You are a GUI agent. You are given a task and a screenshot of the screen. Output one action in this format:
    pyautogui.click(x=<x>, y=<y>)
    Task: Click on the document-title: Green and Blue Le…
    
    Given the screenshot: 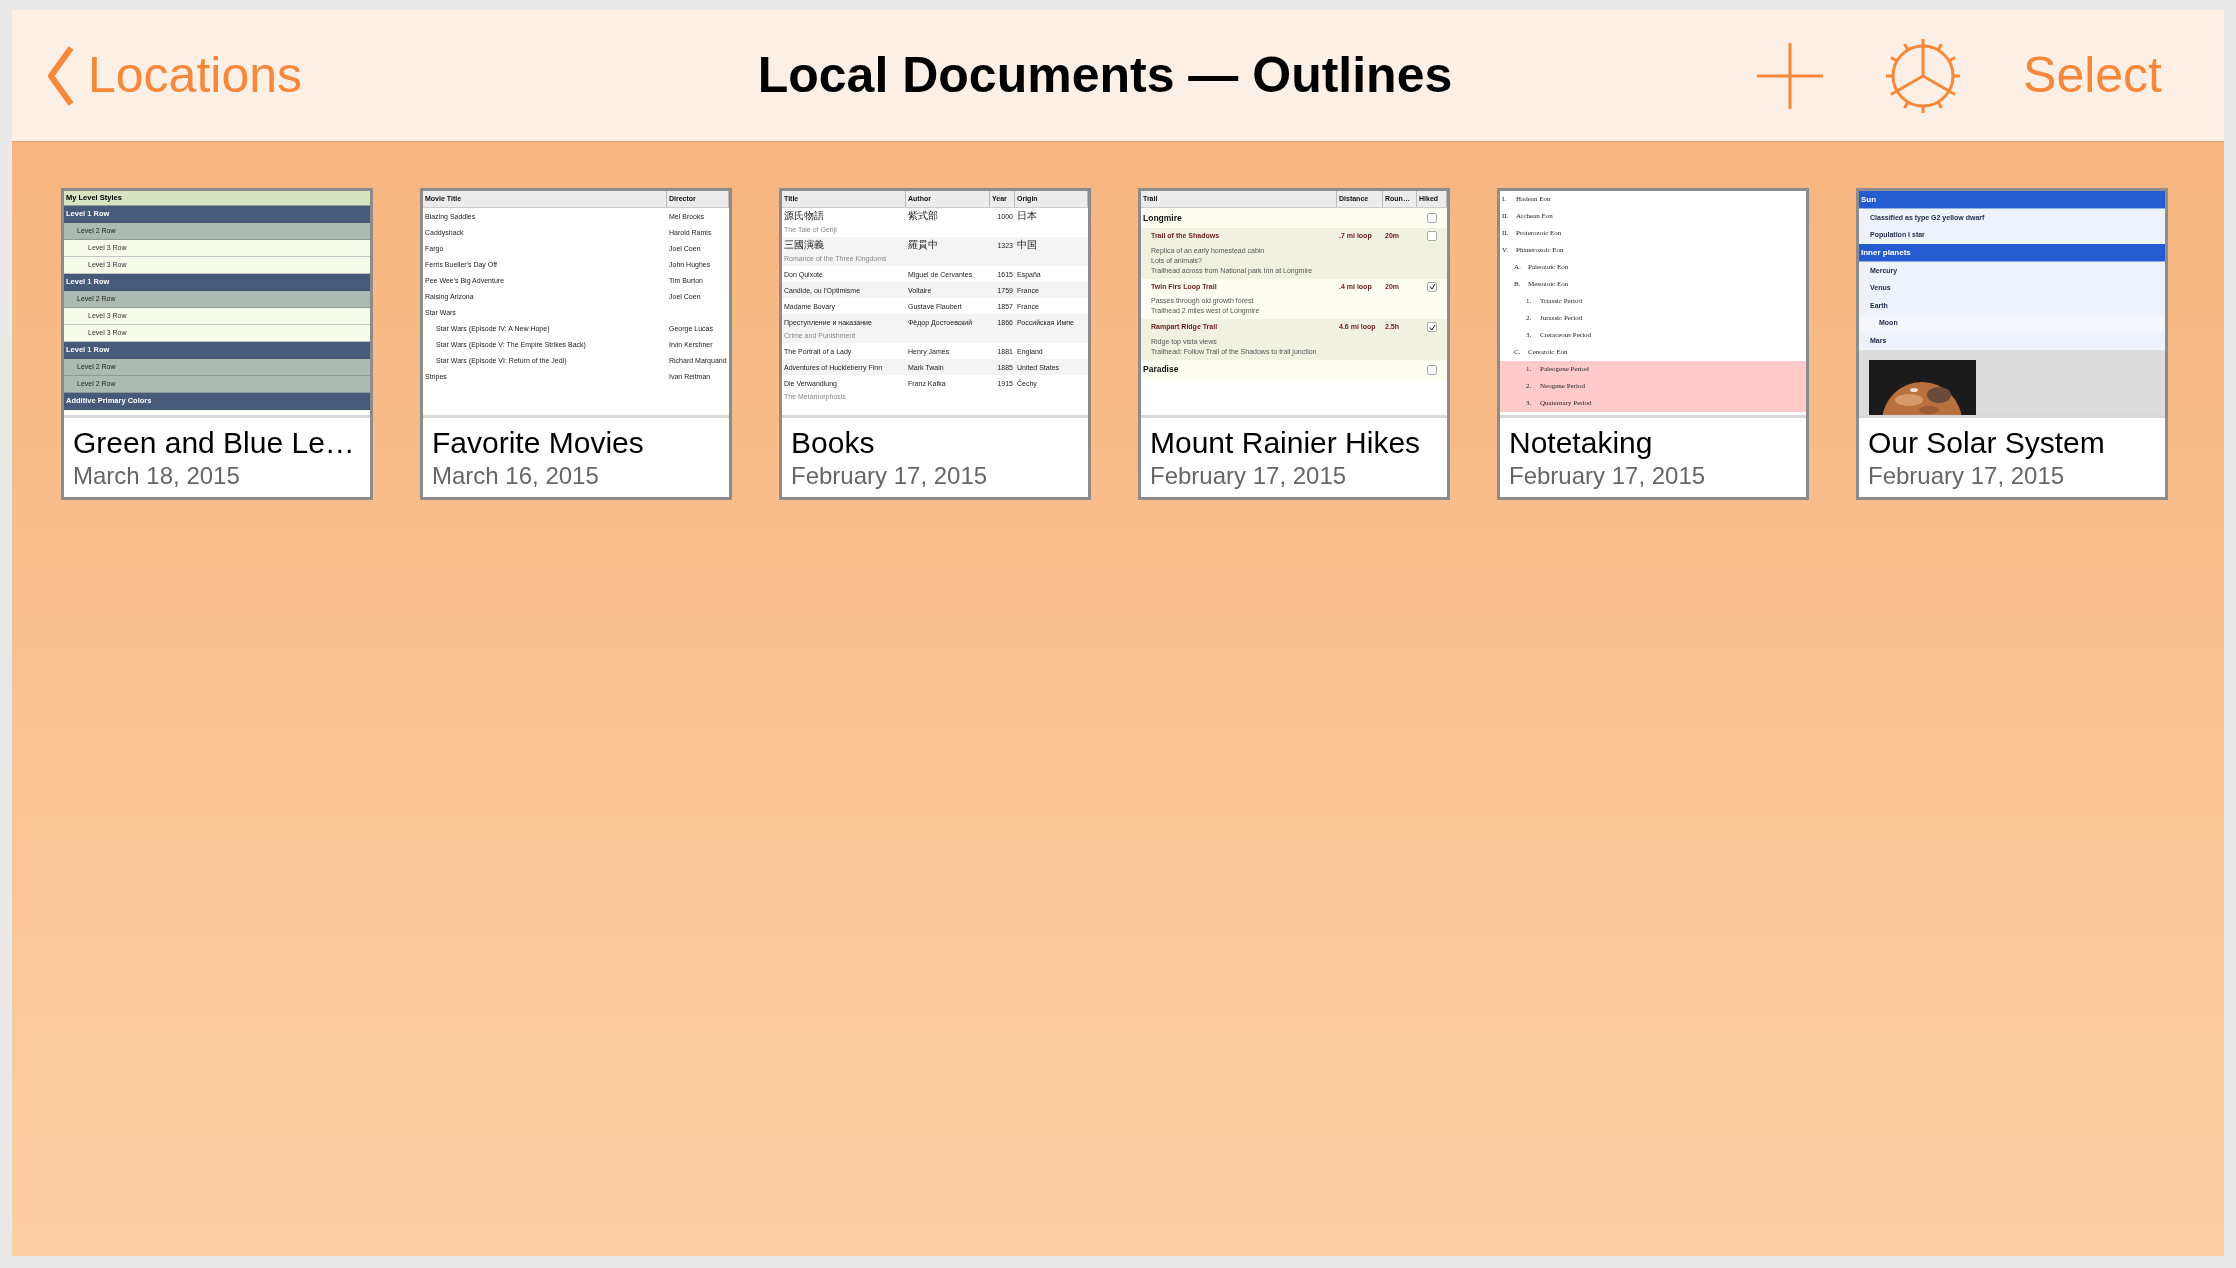 What is the action you would take?
    pyautogui.click(x=214, y=442)
    